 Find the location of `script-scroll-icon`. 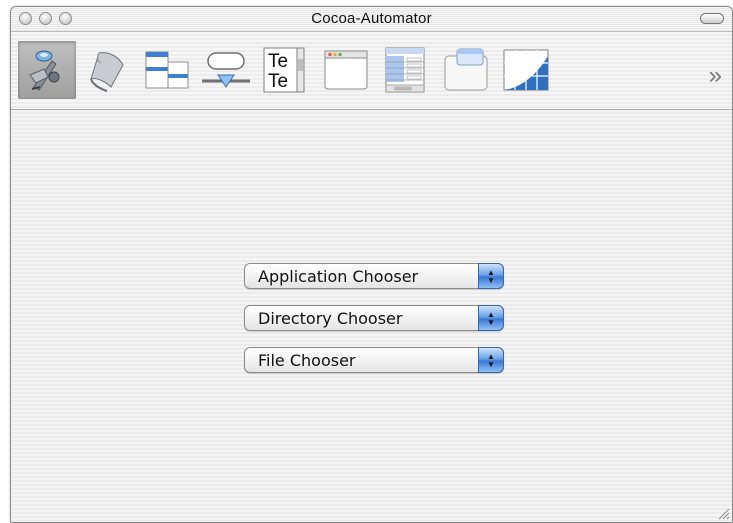

script-scroll-icon is located at coordinates (107, 72).